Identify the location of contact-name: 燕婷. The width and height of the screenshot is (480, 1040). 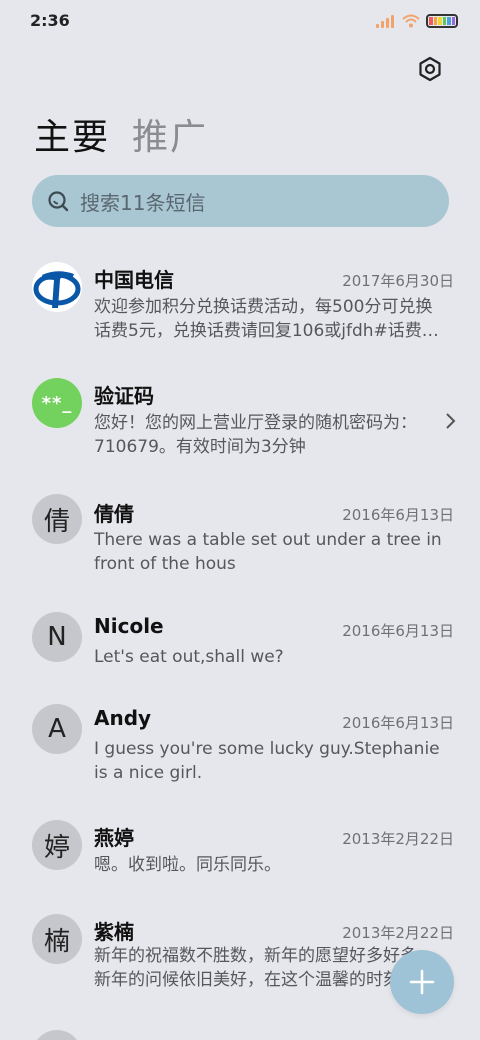
(114, 838).